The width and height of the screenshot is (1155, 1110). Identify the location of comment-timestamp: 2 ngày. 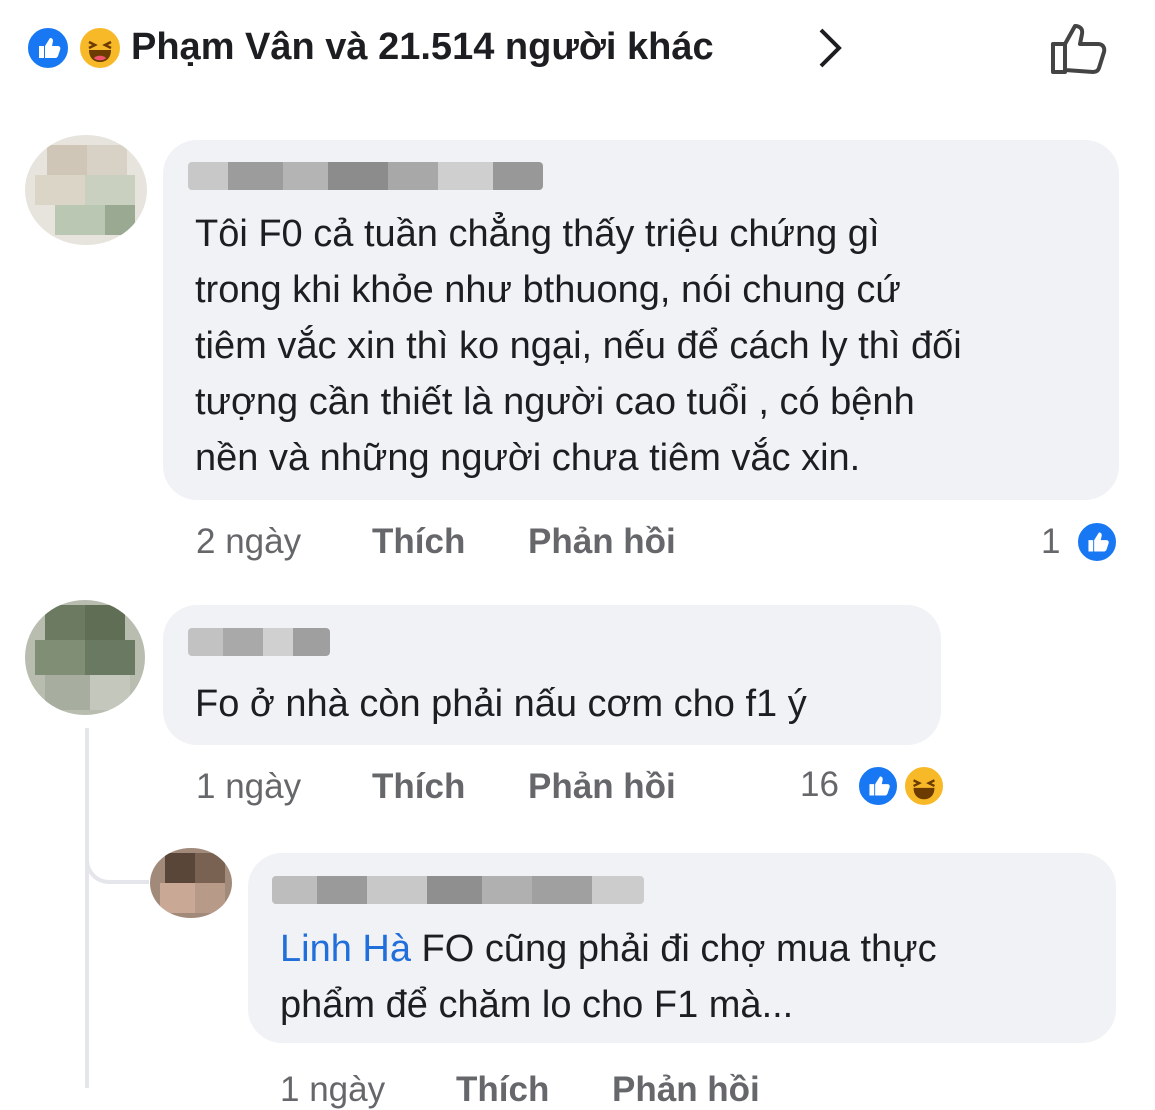
(248, 542).